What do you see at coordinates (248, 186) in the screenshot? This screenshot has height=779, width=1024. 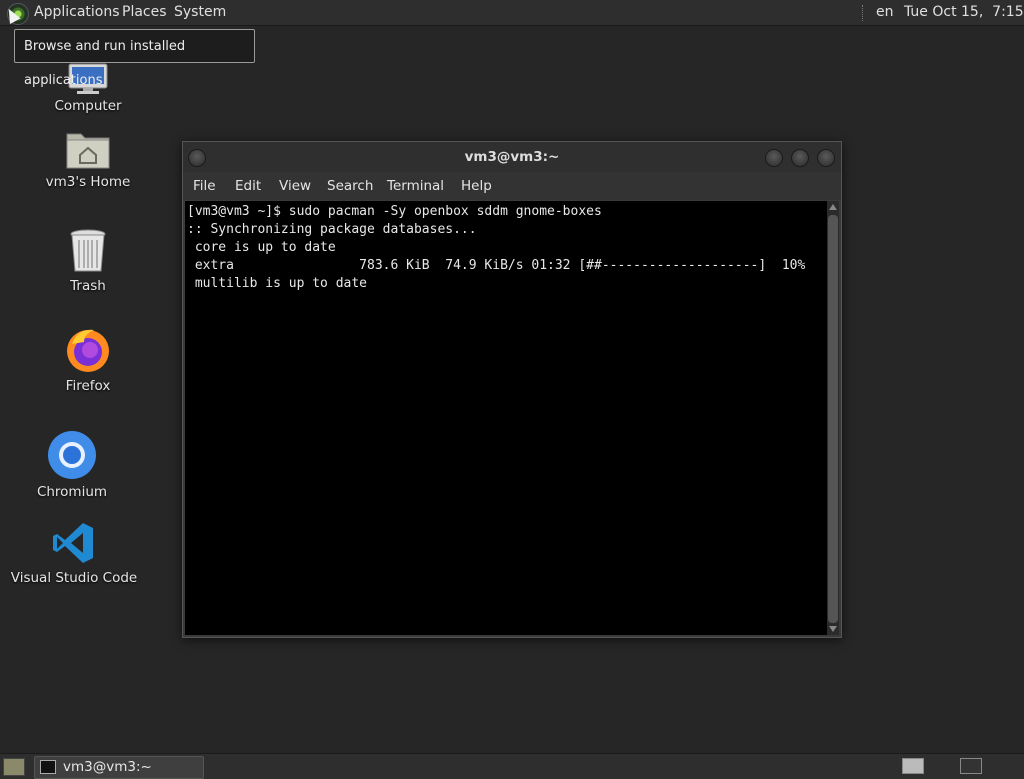 I see `menu-edit: Edit` at bounding box center [248, 186].